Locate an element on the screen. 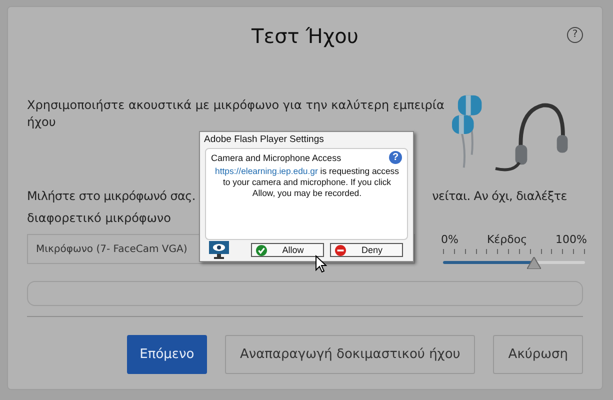  check-icon is located at coordinates (261, 250).